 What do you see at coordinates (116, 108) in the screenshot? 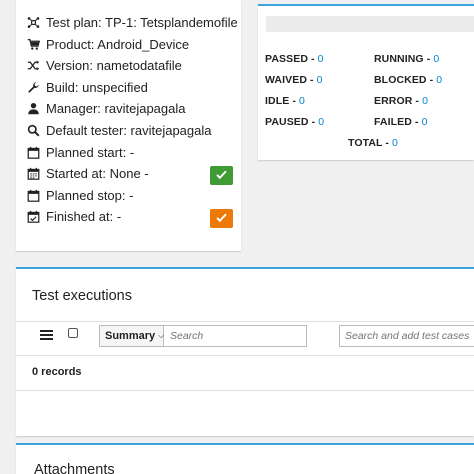
I see `manager-label: Manager: ravitejapagala` at bounding box center [116, 108].